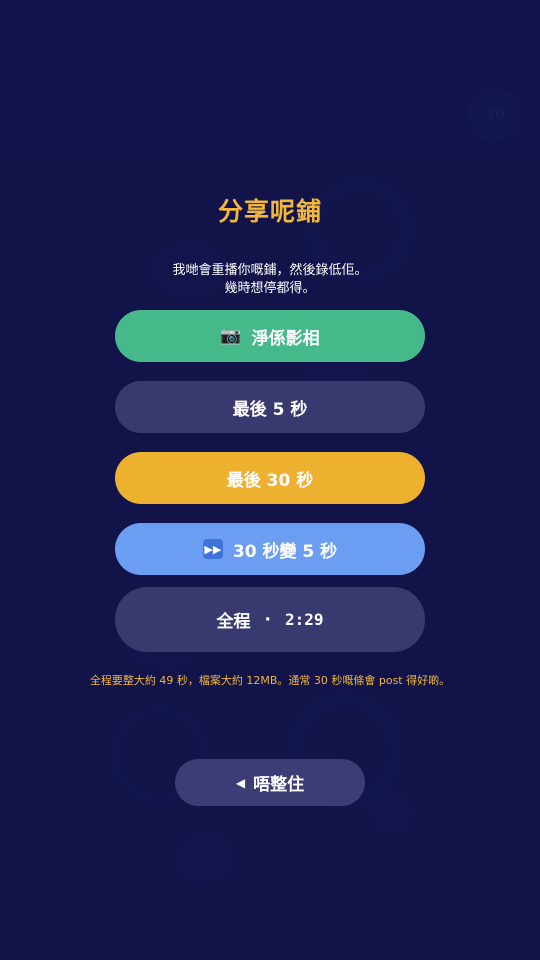 The height and width of the screenshot is (960, 540). I want to click on photo-only-label: 淨係影相, so click(285, 338).